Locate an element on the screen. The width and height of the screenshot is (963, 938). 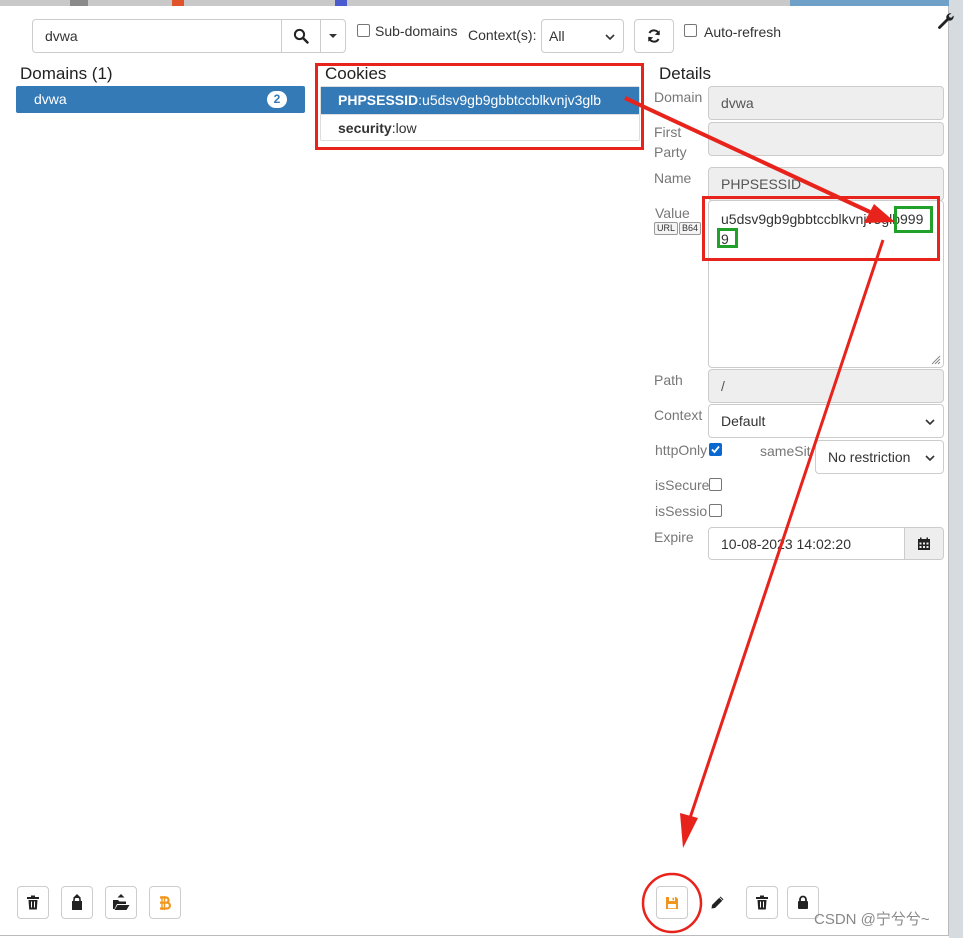
url-decode-button: URL is located at coordinates (666, 228).